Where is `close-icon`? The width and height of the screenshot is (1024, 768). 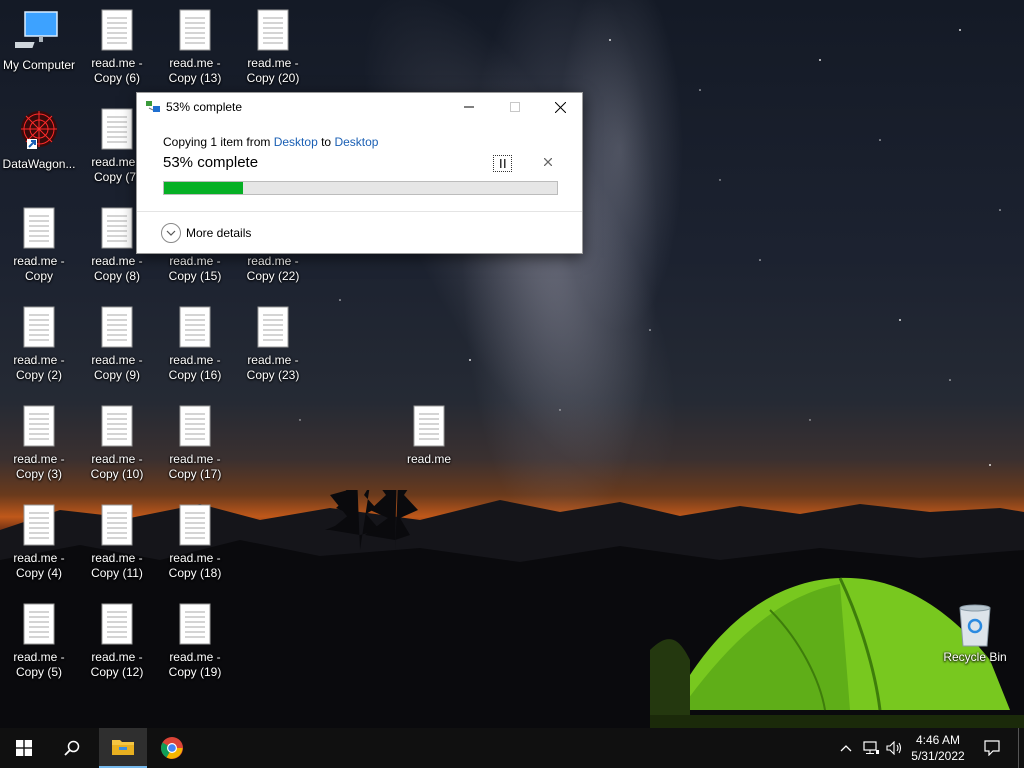 close-icon is located at coordinates (560, 107).